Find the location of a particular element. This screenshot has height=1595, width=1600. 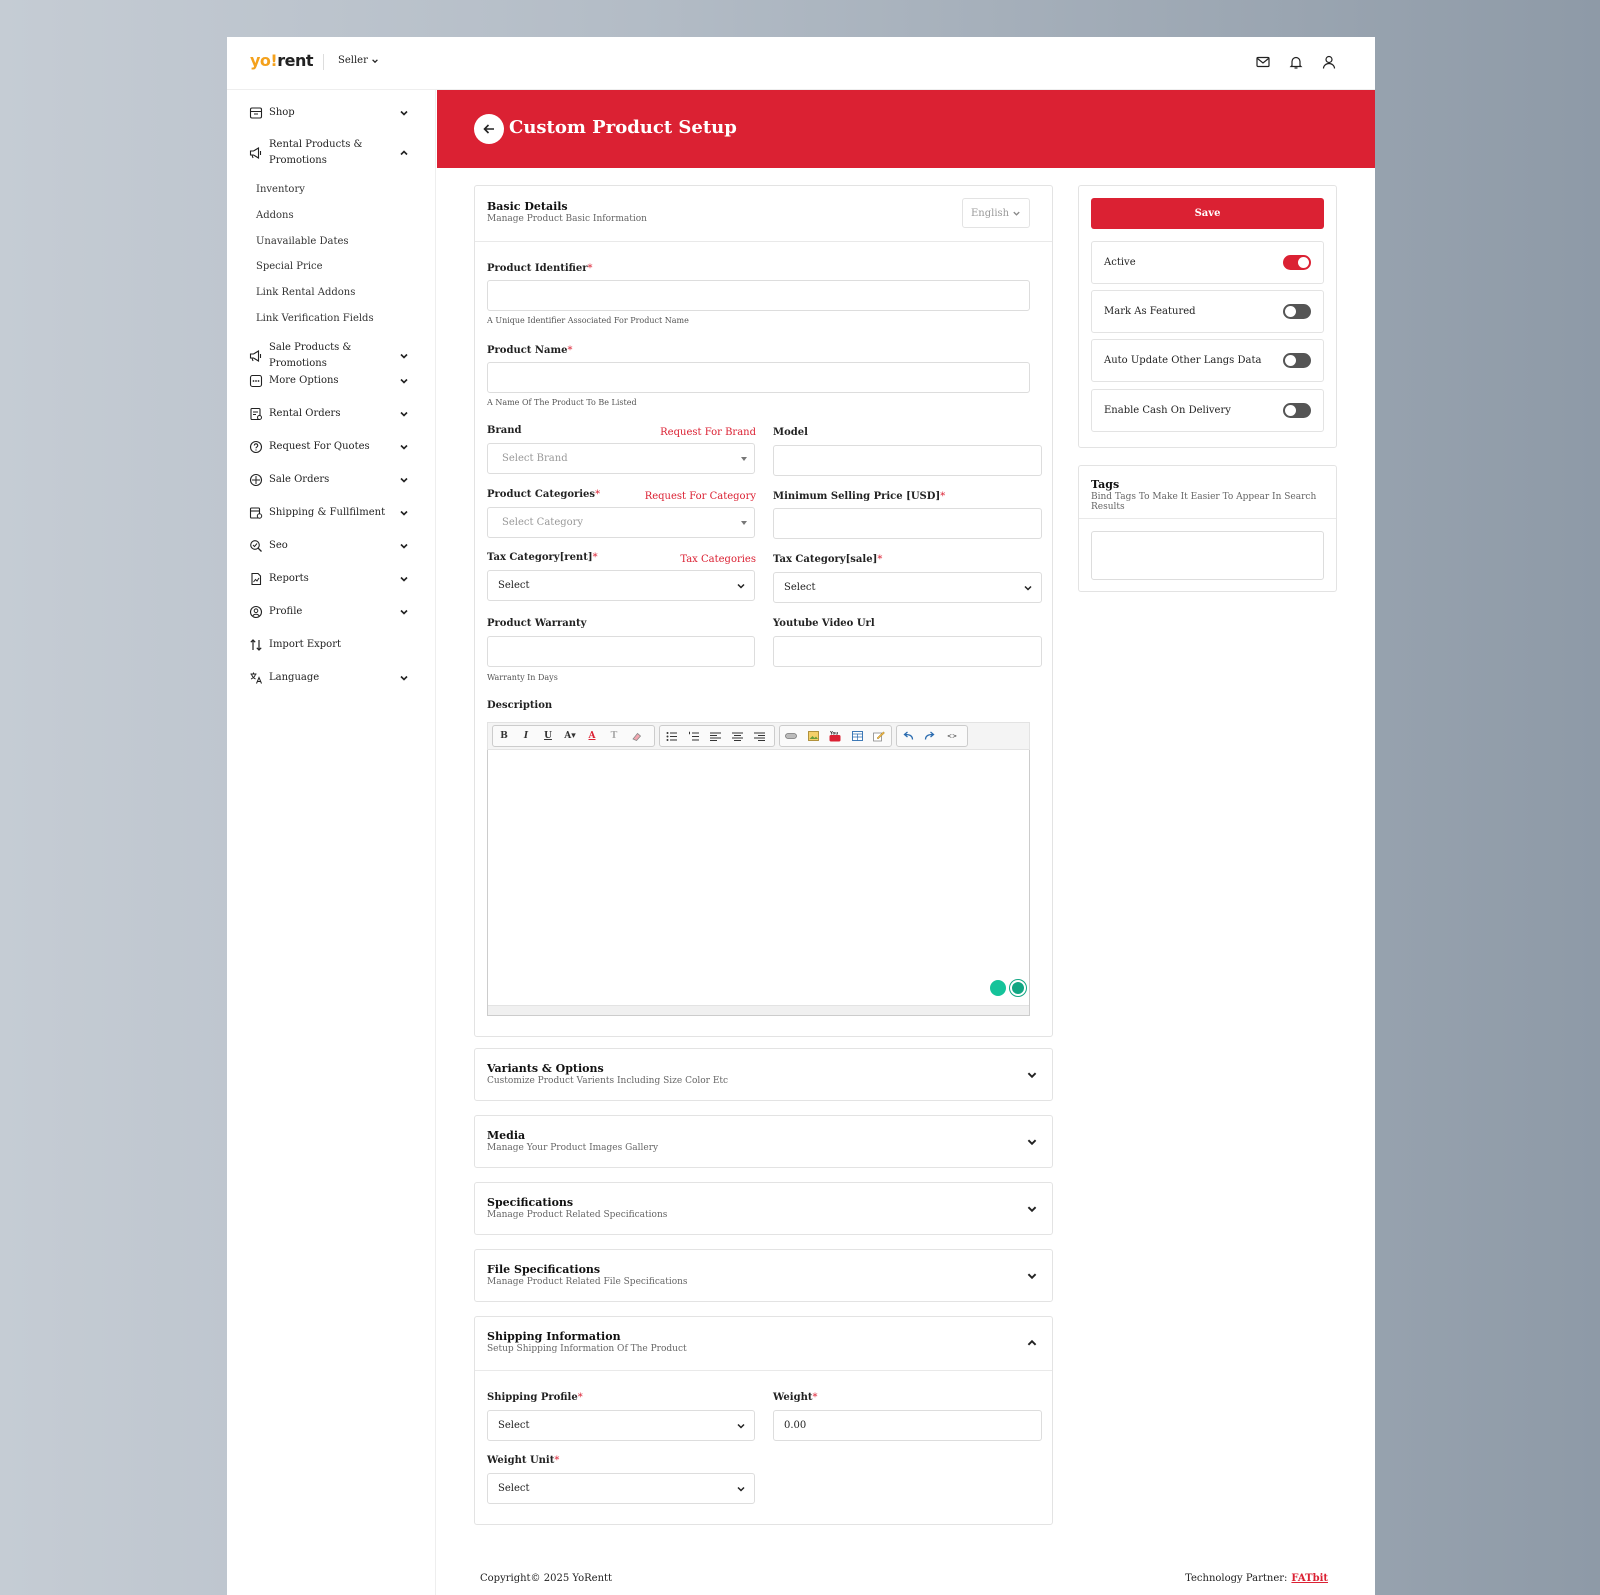

sidebar-item-language: Language is located at coordinates (329, 678).